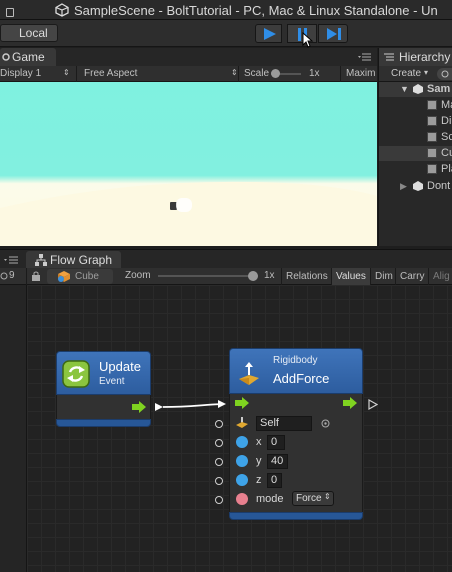 This screenshot has height=572, width=452. What do you see at coordinates (446, 105) in the screenshot?
I see `hierarchy-item-label: Ma` at bounding box center [446, 105].